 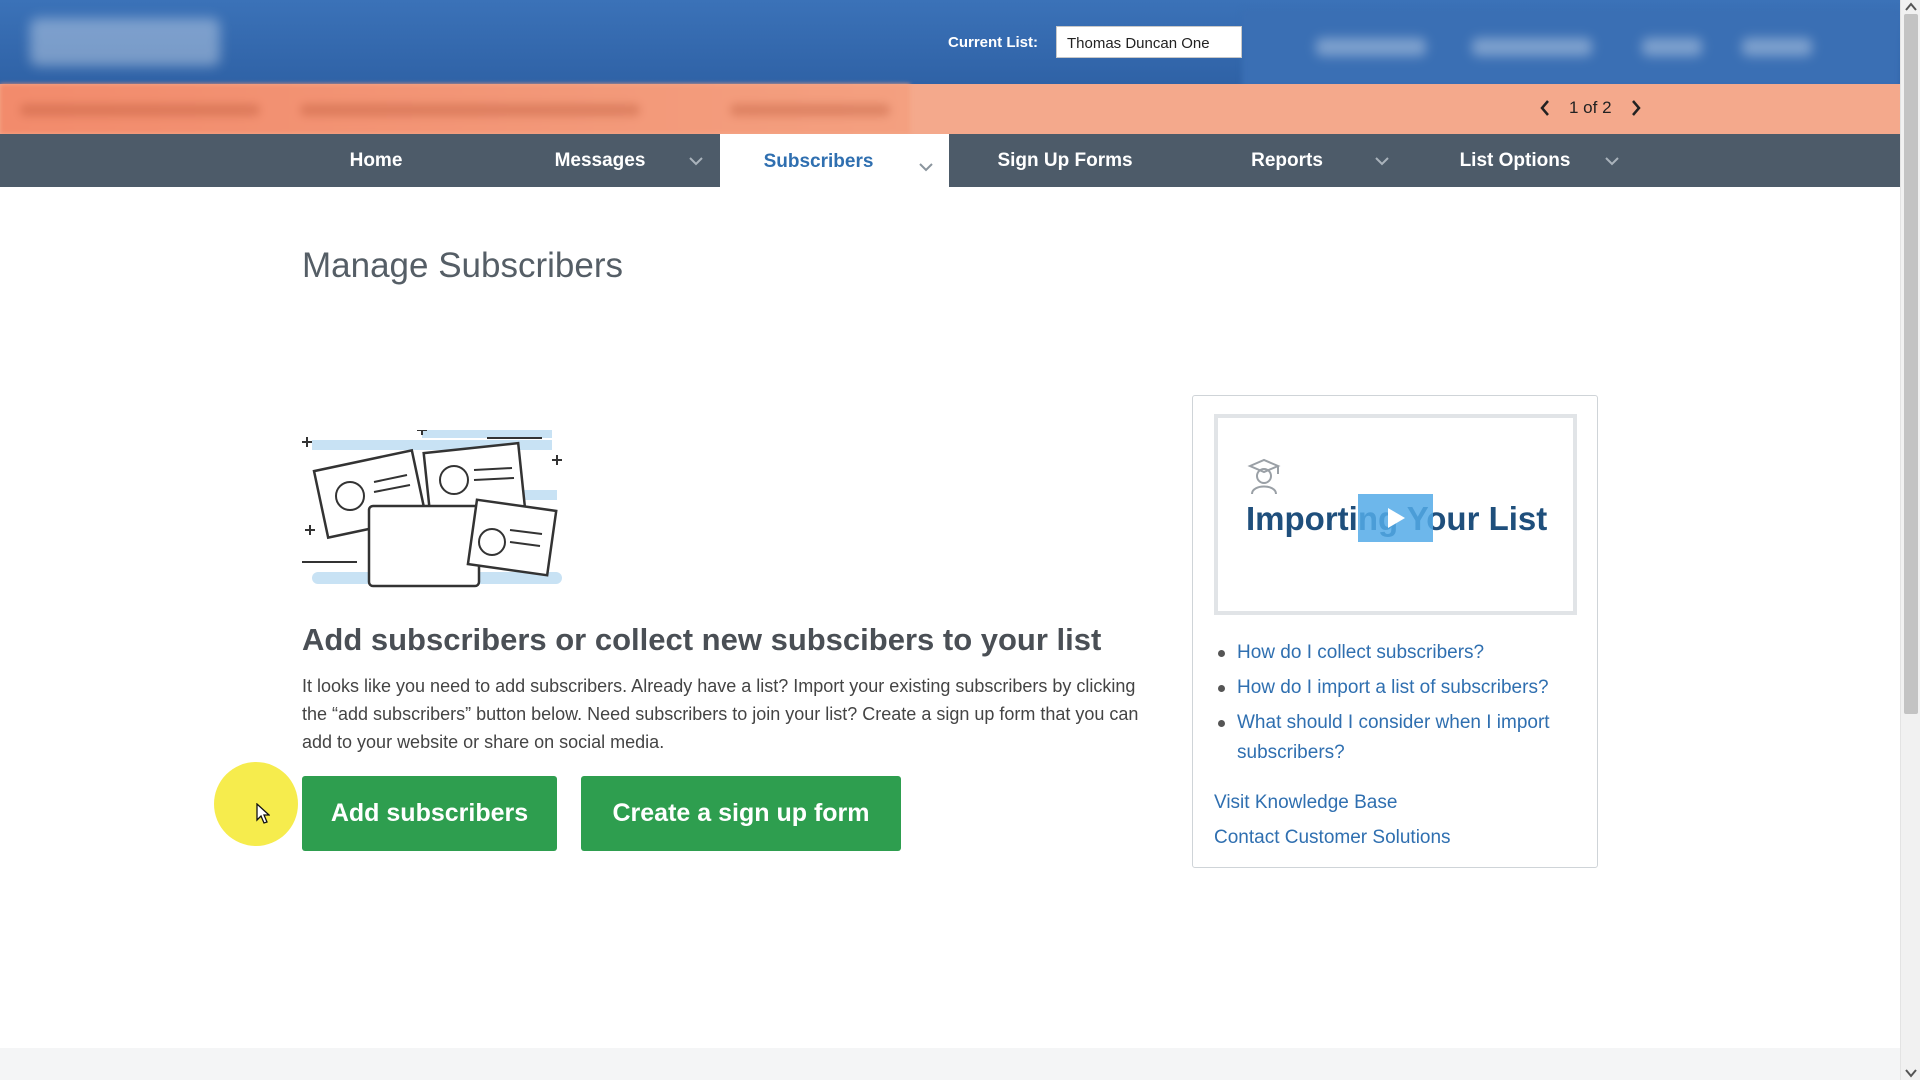 What do you see at coordinates (125, 42) in the screenshot?
I see `brand-logo` at bounding box center [125, 42].